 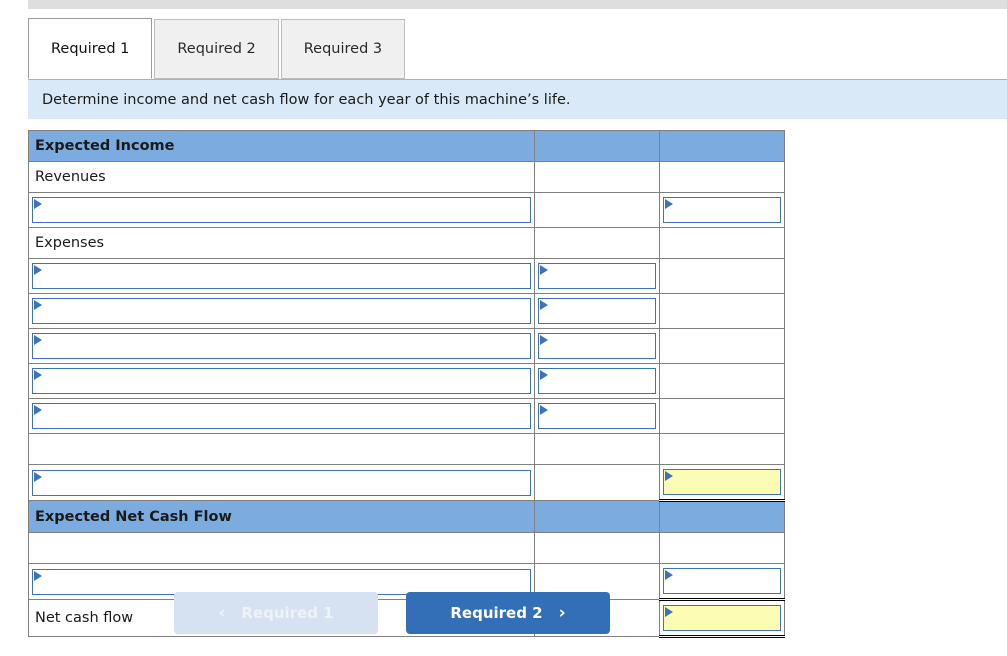 I want to click on navigation-bar: ‹ Required 1 Required 2 ›, so click(x=392, y=613).